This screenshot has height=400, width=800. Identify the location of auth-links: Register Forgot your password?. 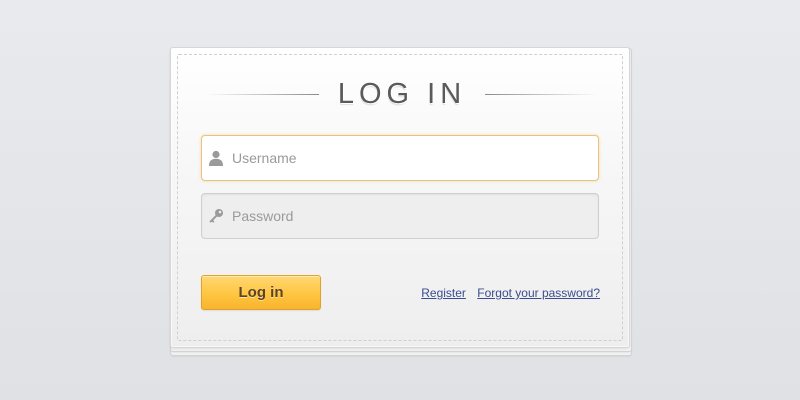
(506, 293).